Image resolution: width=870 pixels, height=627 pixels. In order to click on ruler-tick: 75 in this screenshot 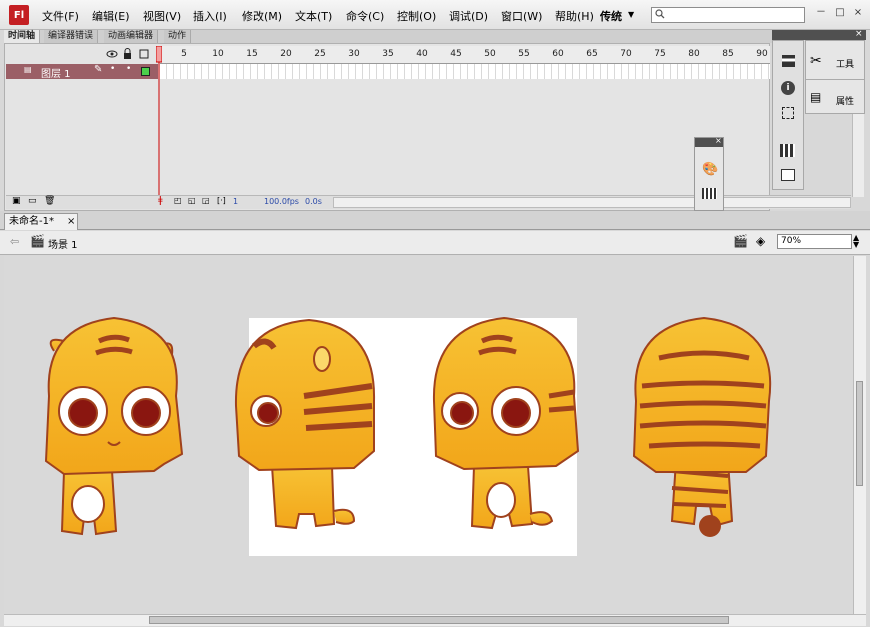, I will do `click(660, 54)`.